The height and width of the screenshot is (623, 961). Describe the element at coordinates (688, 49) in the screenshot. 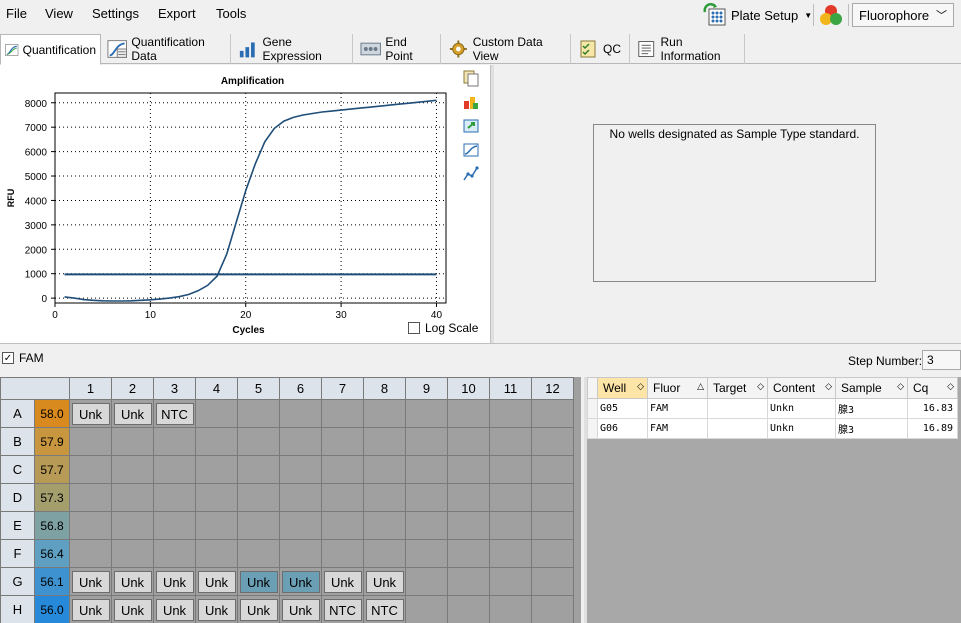

I see `tab-run-information: Run Information` at that location.